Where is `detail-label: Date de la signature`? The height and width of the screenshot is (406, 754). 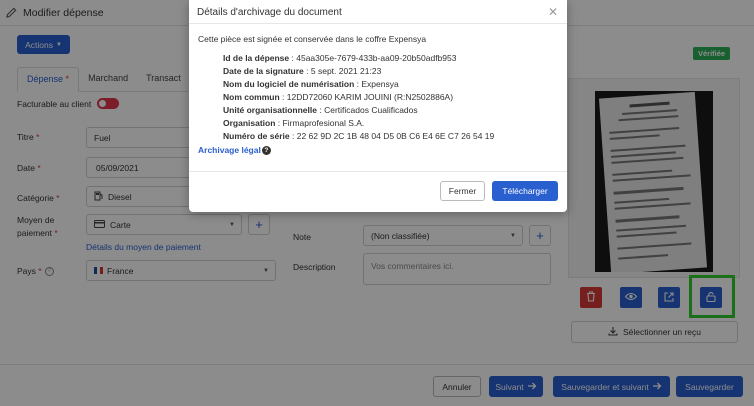 detail-label: Date de la signature is located at coordinates (263, 71).